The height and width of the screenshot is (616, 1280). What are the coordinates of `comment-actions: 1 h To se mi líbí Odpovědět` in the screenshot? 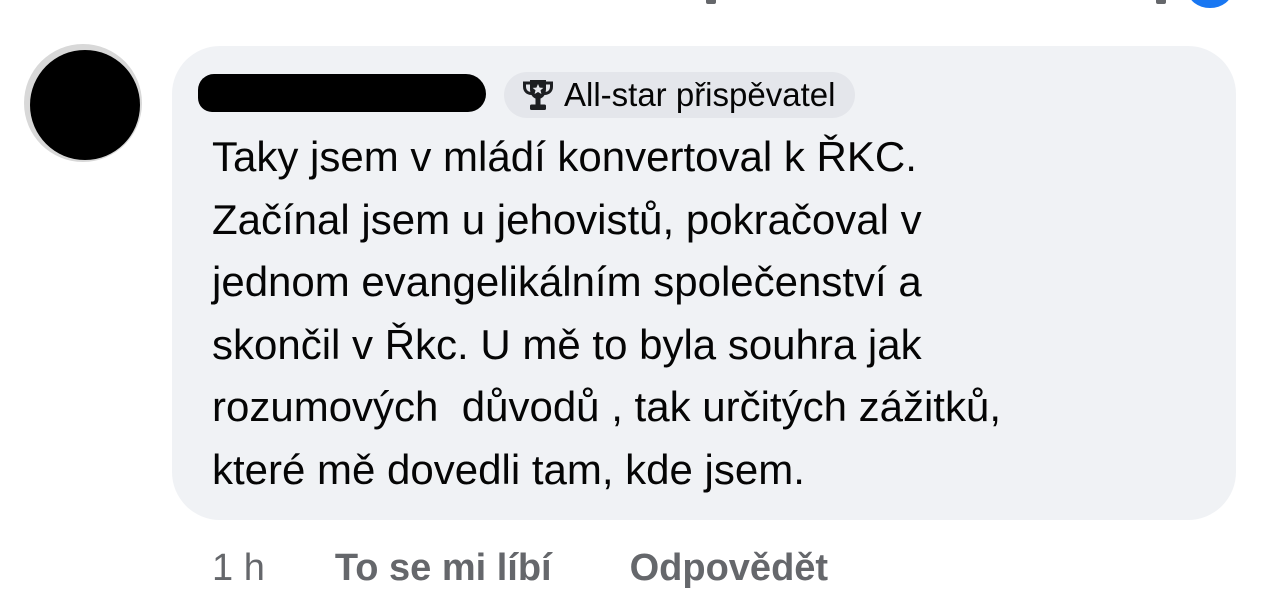 It's located at (520, 568).